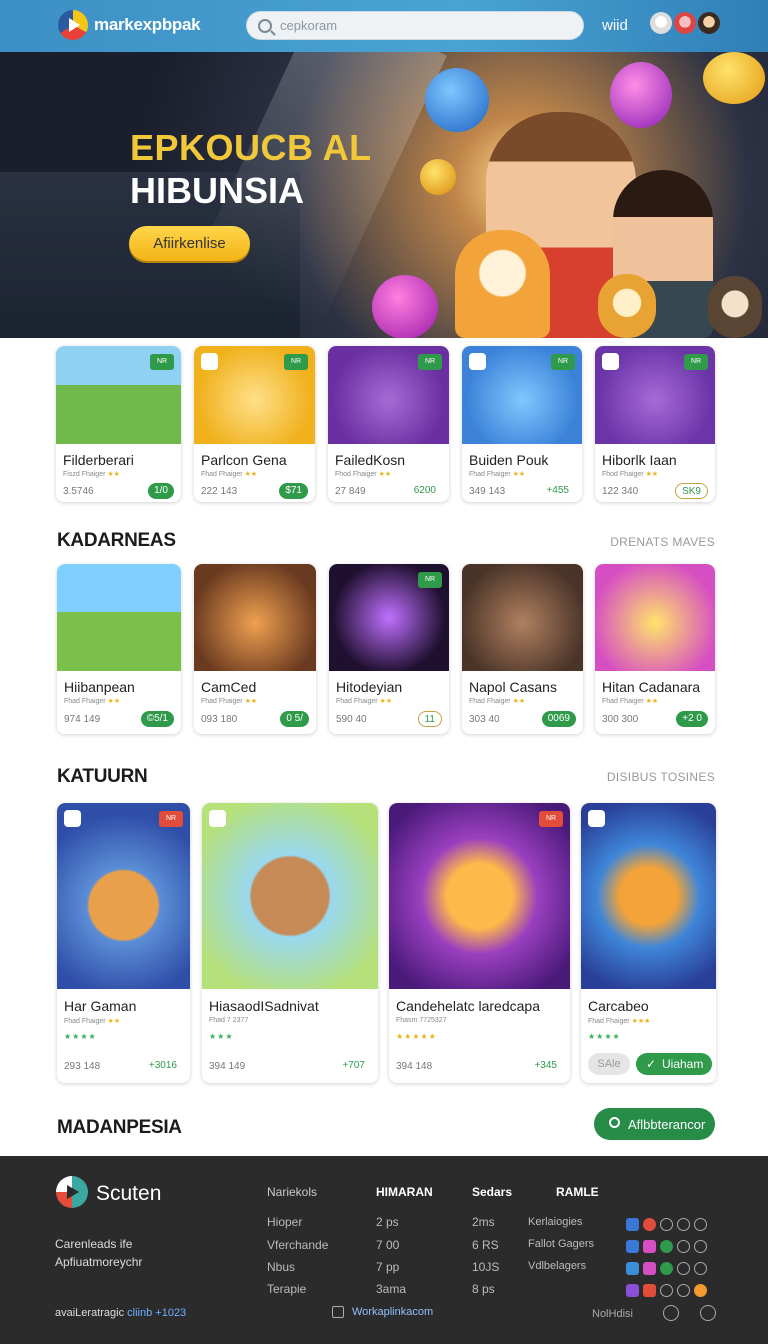 This screenshot has width=768, height=1344. What do you see at coordinates (73, 25) in the screenshot?
I see `app-logo-icon` at bounding box center [73, 25].